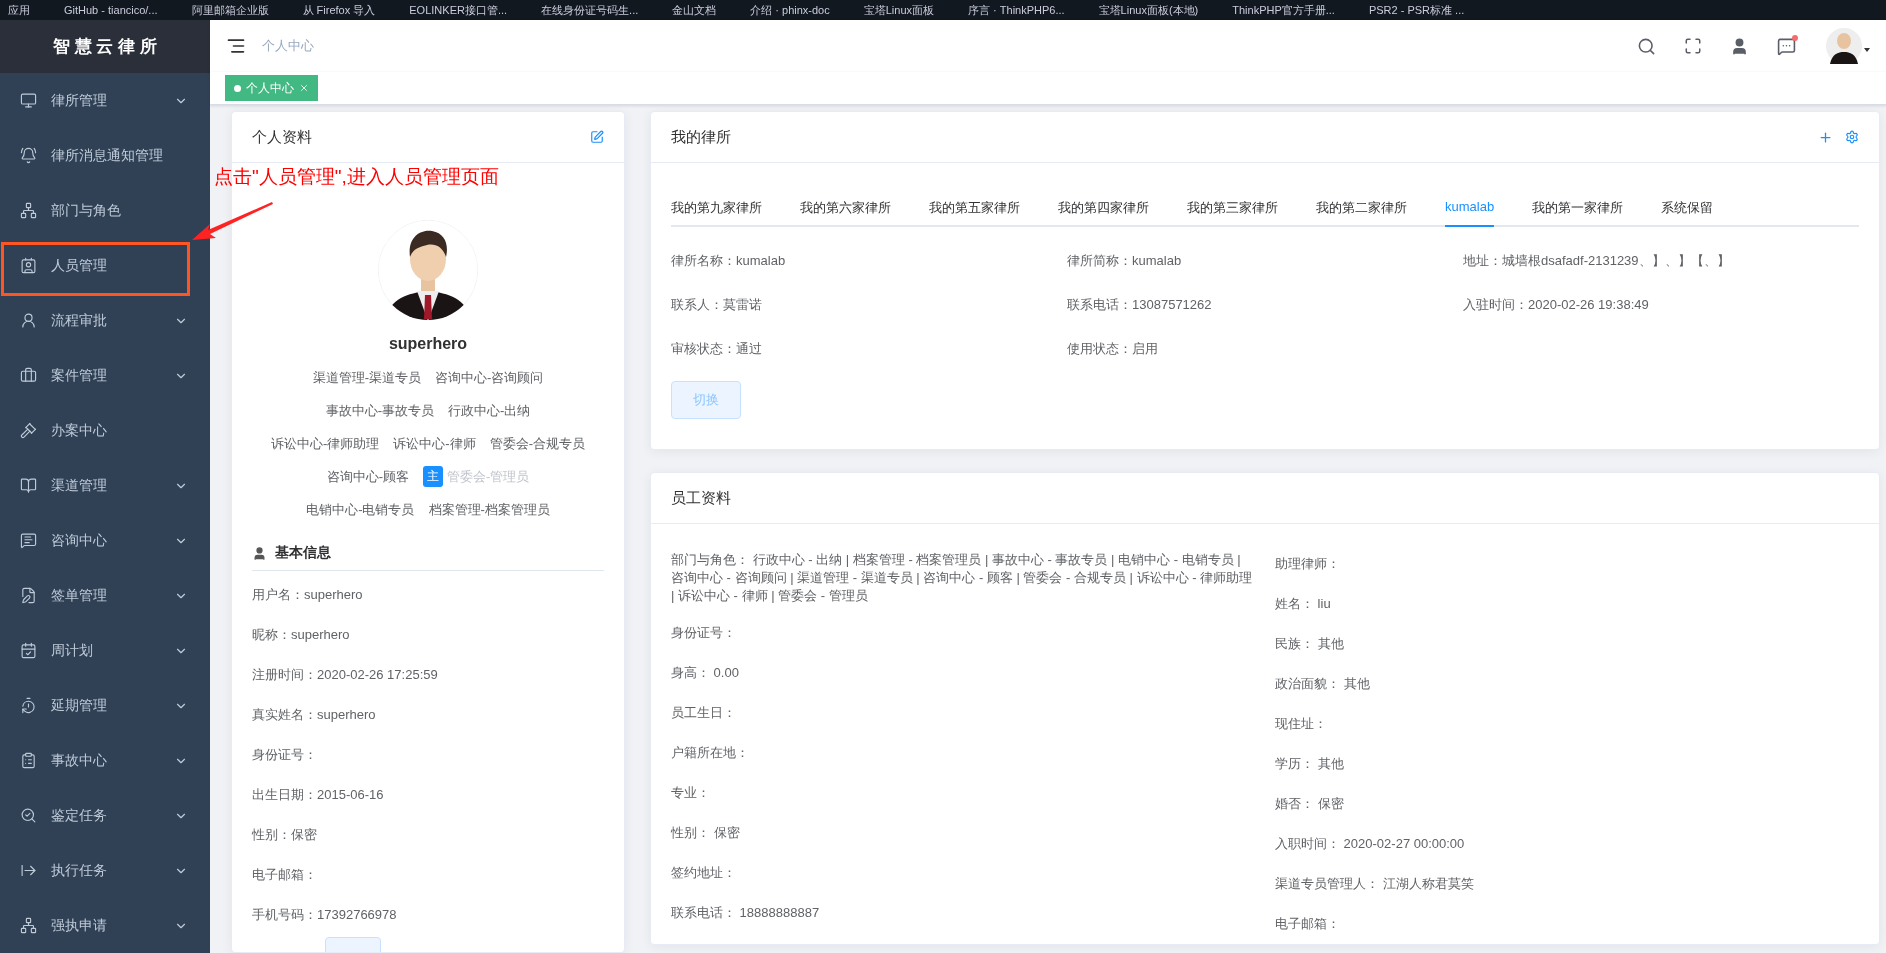 The width and height of the screenshot is (1886, 953). What do you see at coordinates (845, 208) in the screenshot?
I see `firm-tab: 我的第六家律所` at bounding box center [845, 208].